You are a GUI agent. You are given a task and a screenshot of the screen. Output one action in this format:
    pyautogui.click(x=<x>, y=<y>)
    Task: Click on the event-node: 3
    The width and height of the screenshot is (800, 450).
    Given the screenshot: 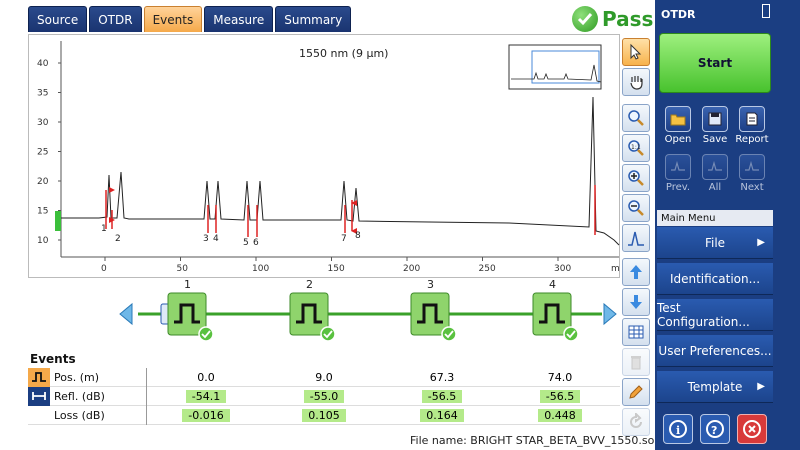 What is the action you would take?
    pyautogui.click(x=433, y=310)
    